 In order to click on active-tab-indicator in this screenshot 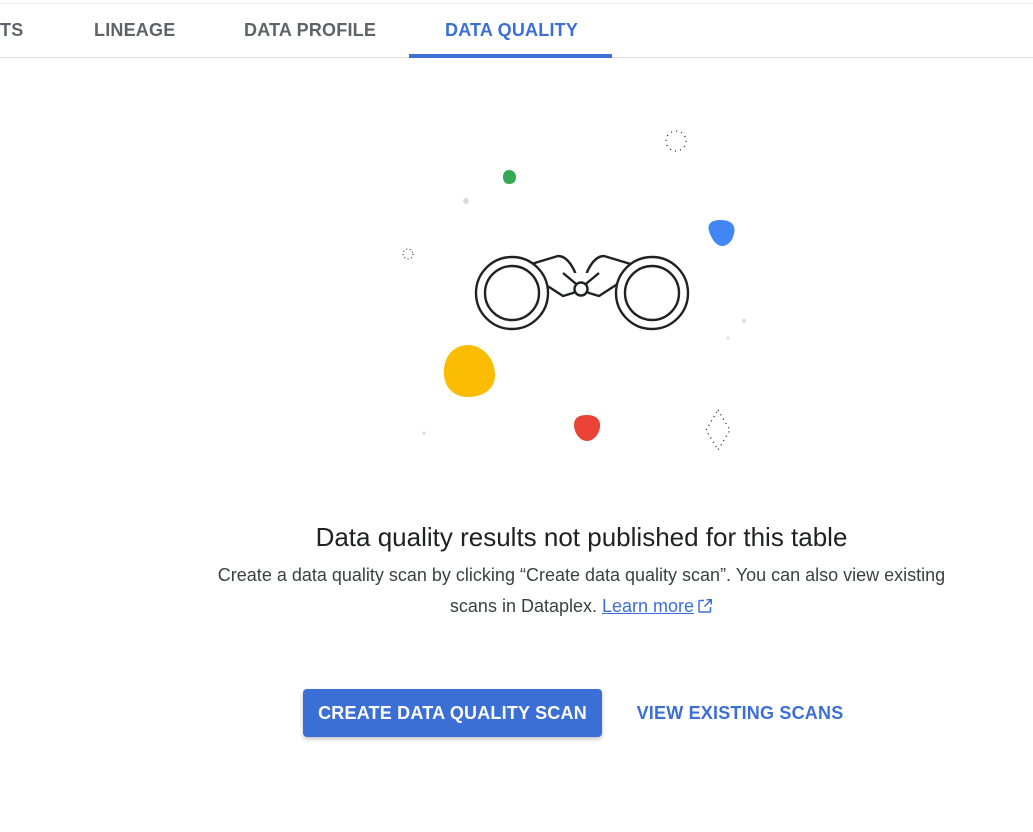, I will do `click(510, 56)`.